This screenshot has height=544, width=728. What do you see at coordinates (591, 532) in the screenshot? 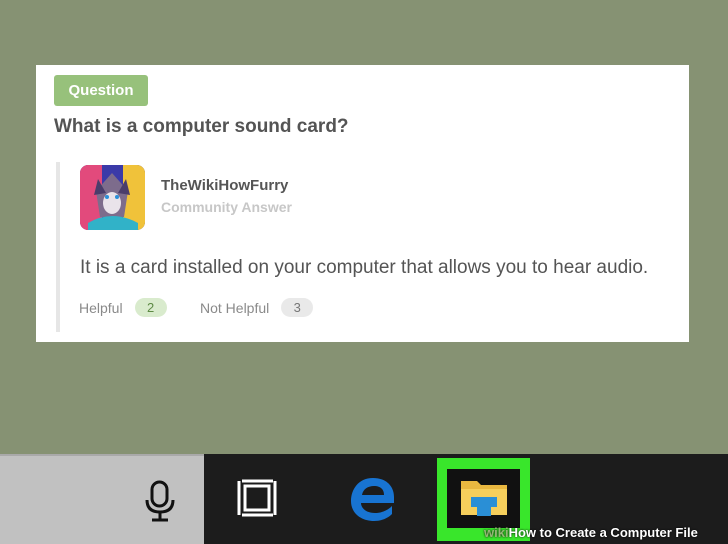
I see `wikihow-watermark: wikiHow to Create a Computer File` at bounding box center [591, 532].